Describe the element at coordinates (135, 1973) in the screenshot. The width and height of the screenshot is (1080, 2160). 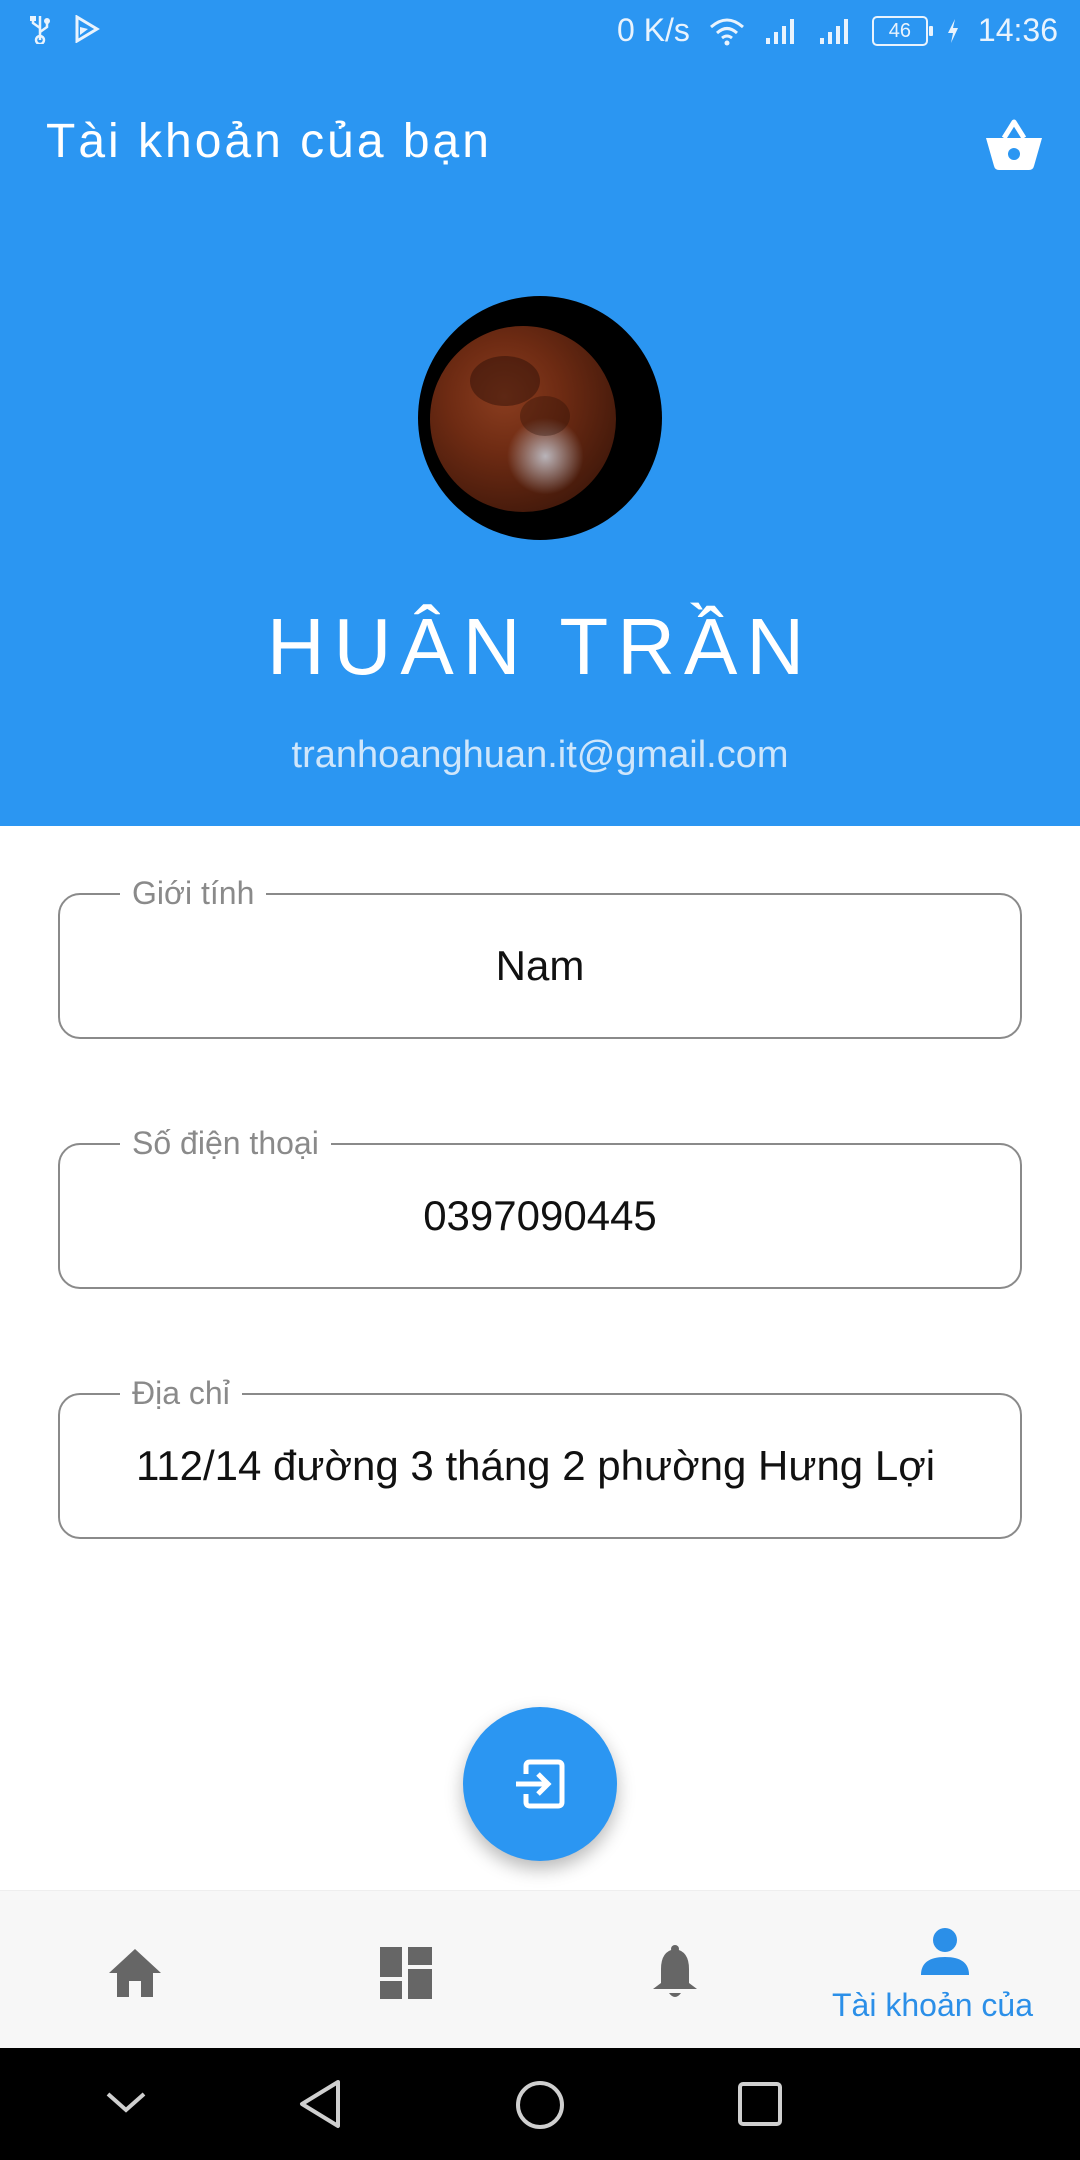
I see `home-icon` at that location.